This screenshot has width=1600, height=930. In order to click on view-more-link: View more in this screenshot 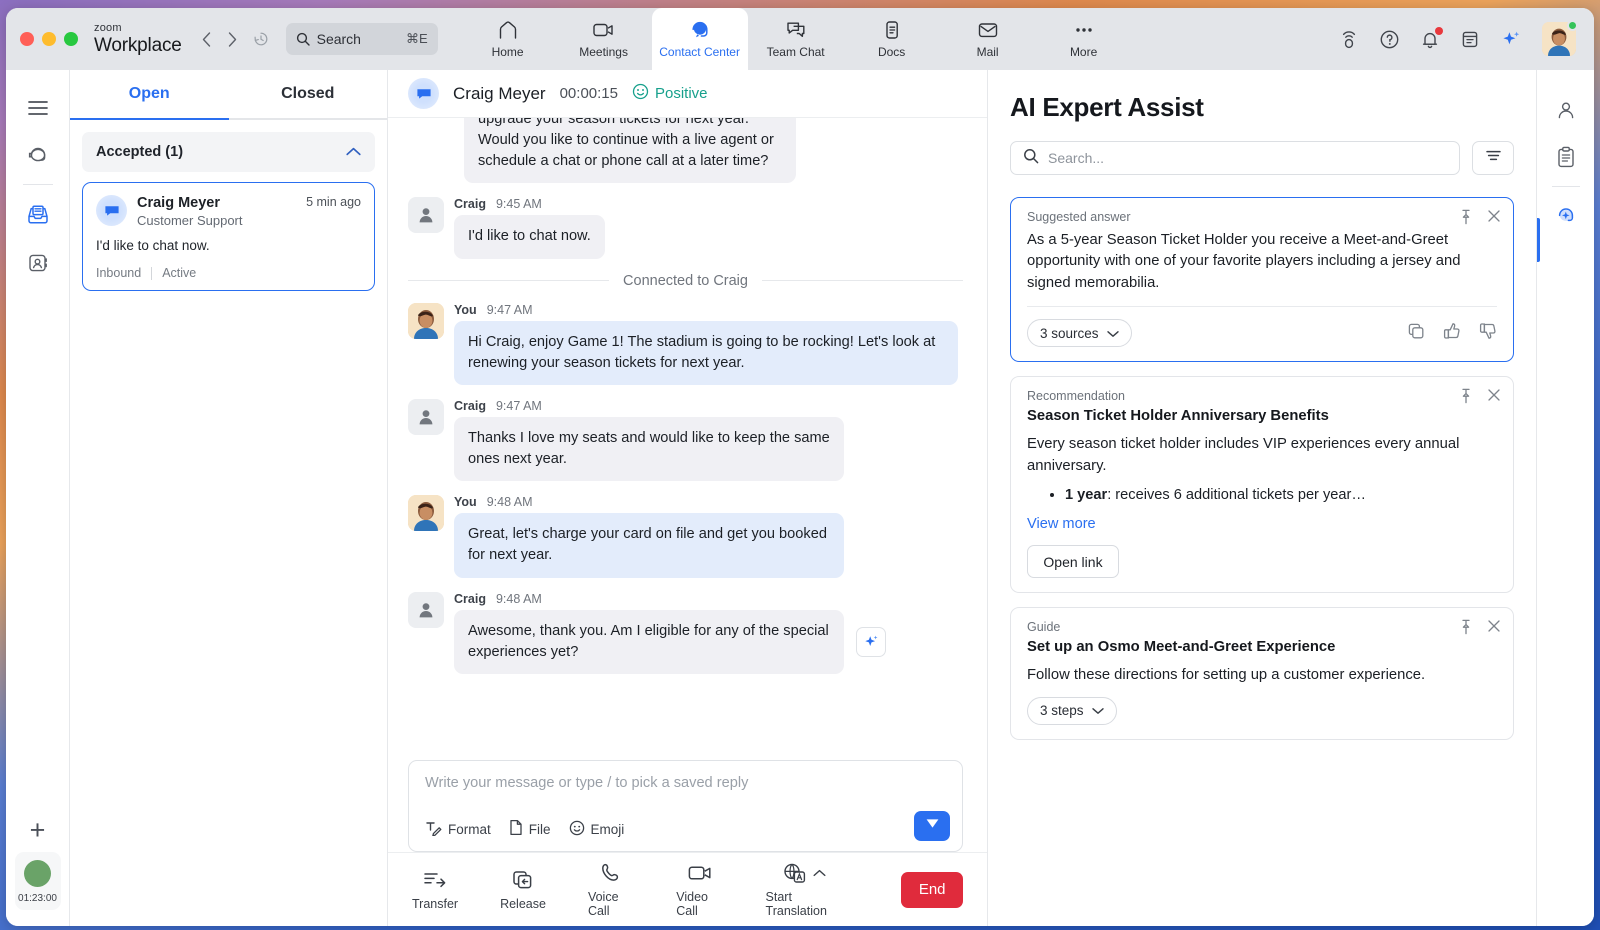, I will do `click(1061, 524)`.